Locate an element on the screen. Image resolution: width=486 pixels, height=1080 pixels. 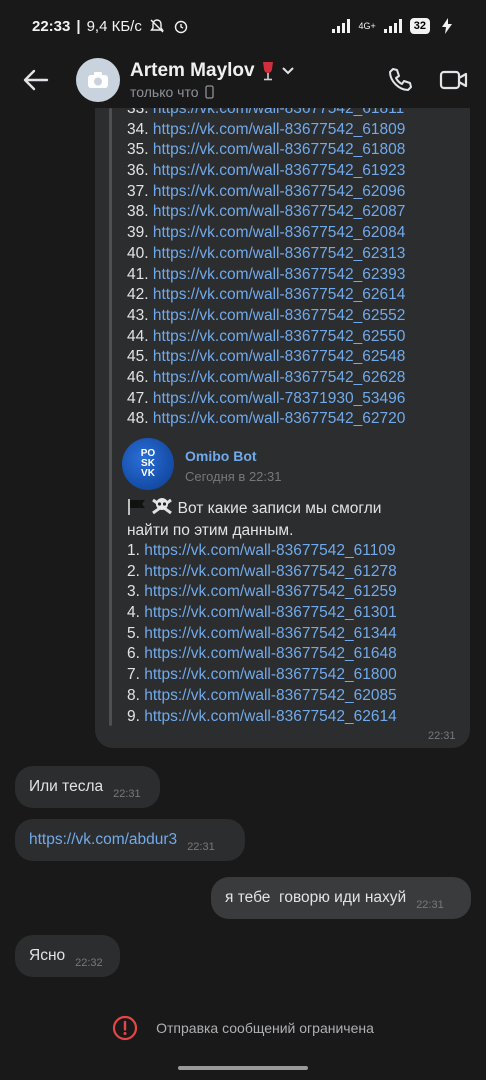
post-link: https://vk.com/wall-83677542_62720 is located at coordinates (279, 418).